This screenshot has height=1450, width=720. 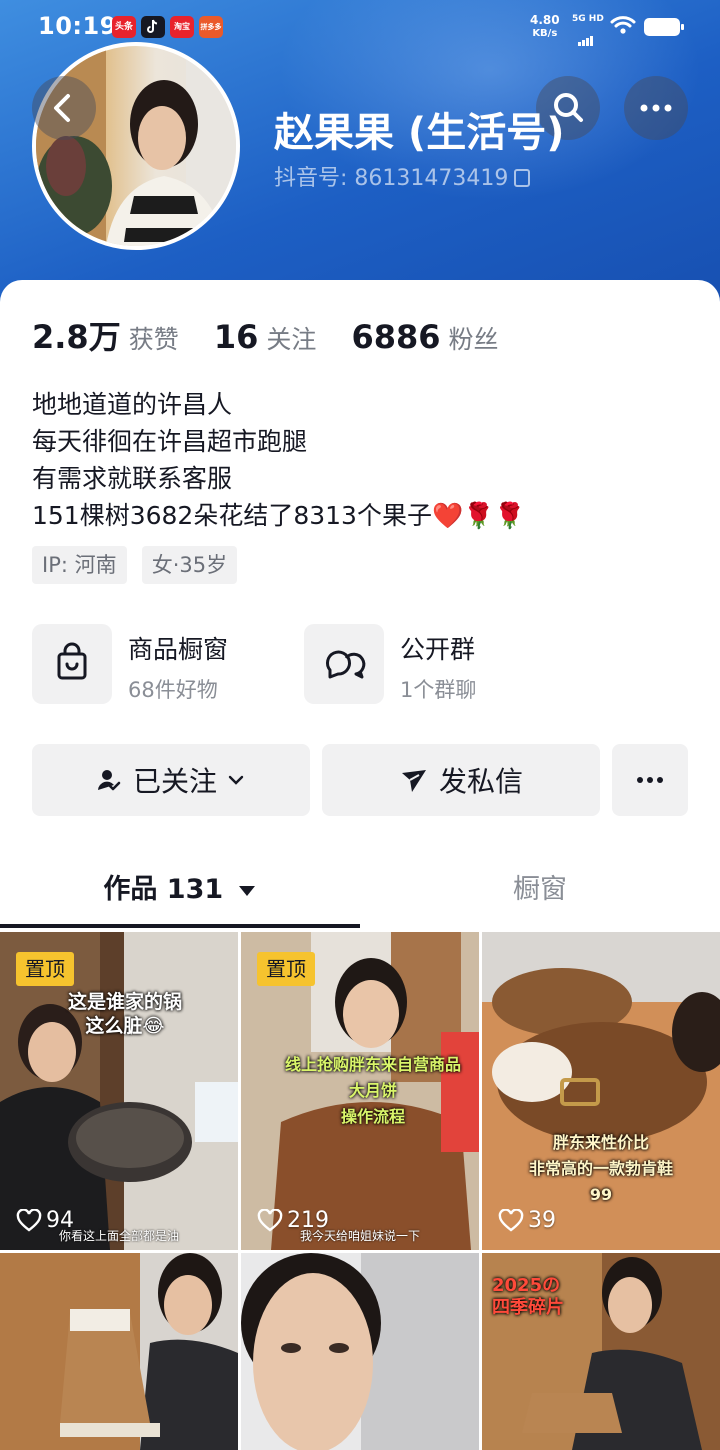 What do you see at coordinates (236, 780) in the screenshot?
I see `chevron-down-icon` at bounding box center [236, 780].